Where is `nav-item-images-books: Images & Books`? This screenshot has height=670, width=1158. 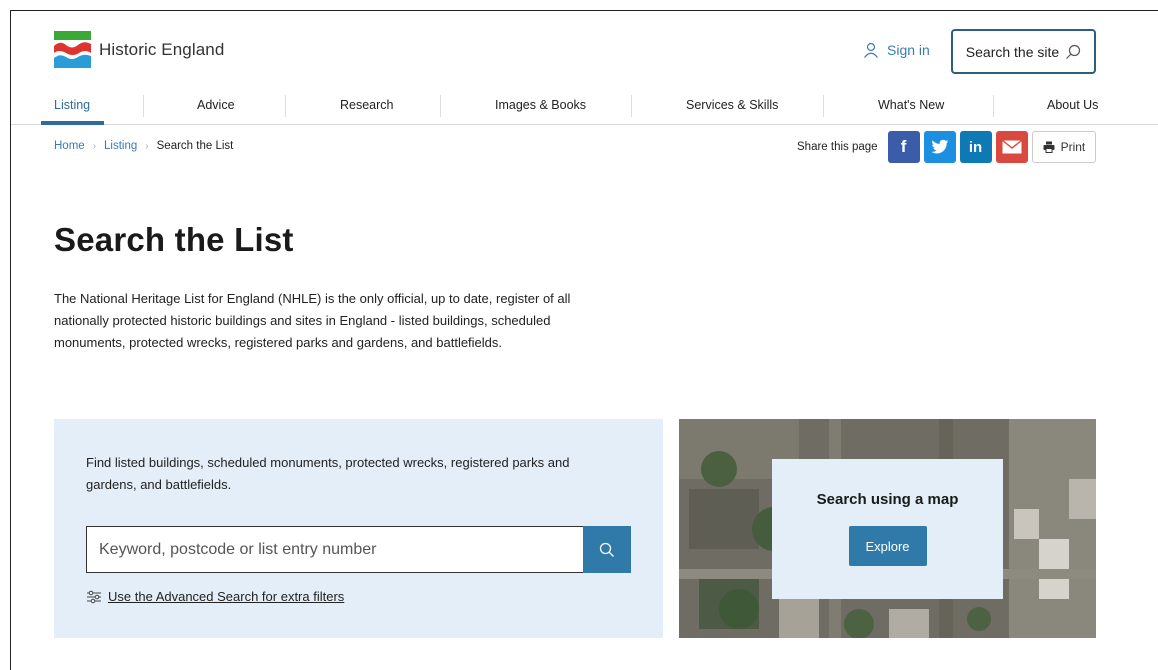
nav-item-images-books: Images & Books is located at coordinates (540, 110).